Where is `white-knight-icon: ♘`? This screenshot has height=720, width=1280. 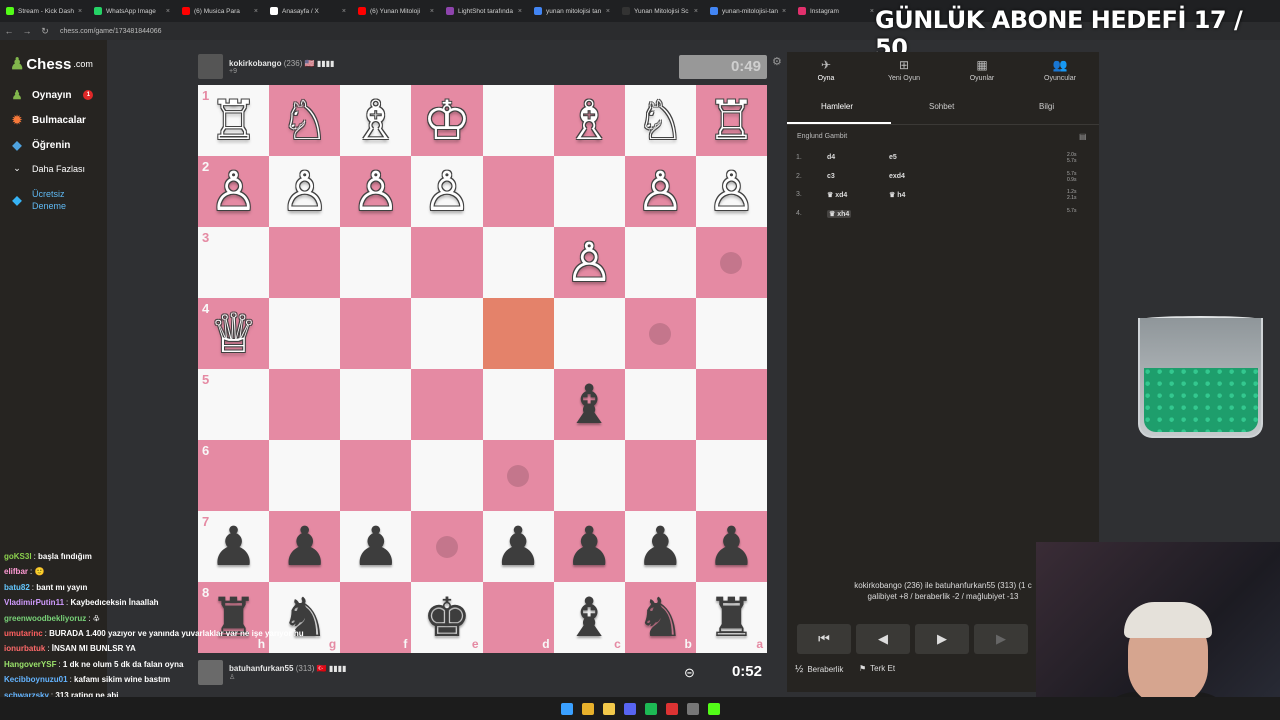
white-knight-icon: ♘ is located at coordinates (304, 120).